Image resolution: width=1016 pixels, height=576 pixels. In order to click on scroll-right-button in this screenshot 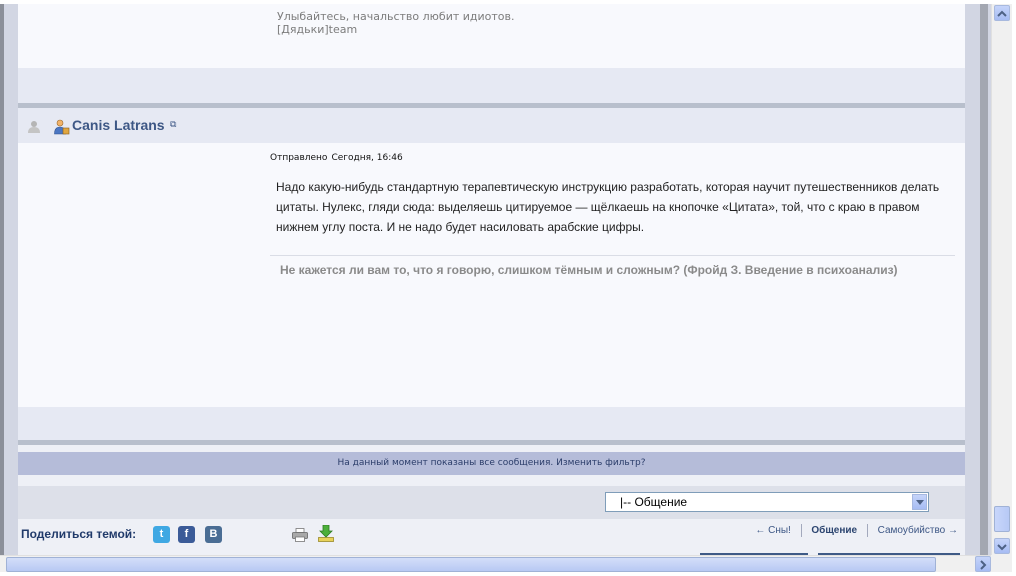, I will do `click(983, 564)`.